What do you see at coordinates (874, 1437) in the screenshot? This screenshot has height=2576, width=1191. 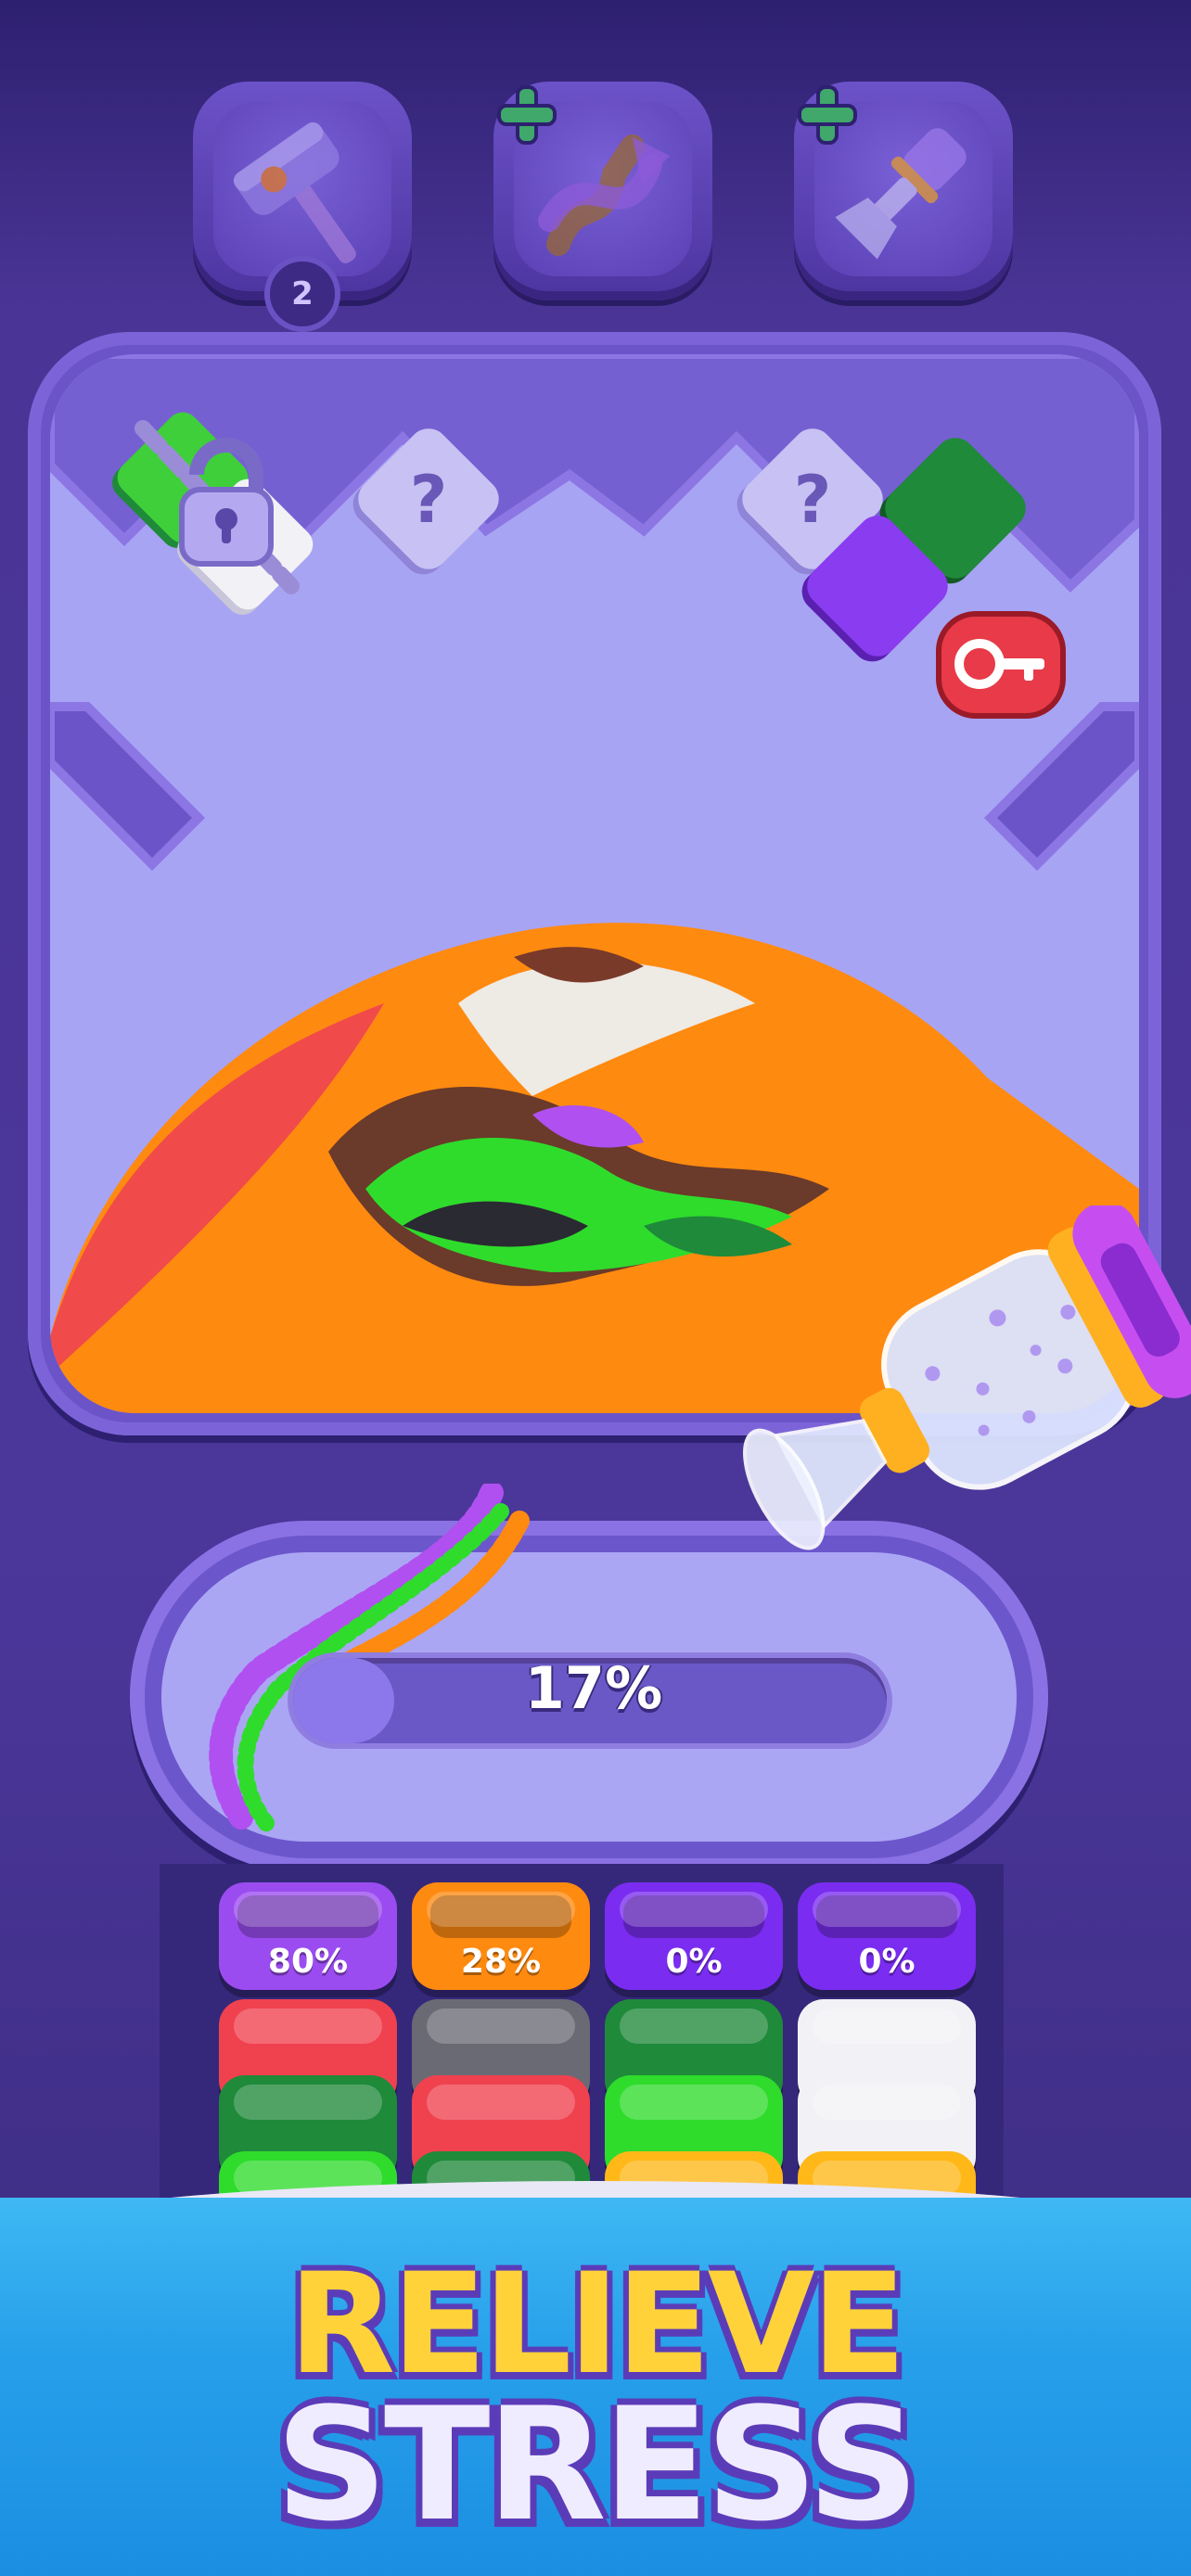 I see `spray-bottle-tool` at bounding box center [874, 1437].